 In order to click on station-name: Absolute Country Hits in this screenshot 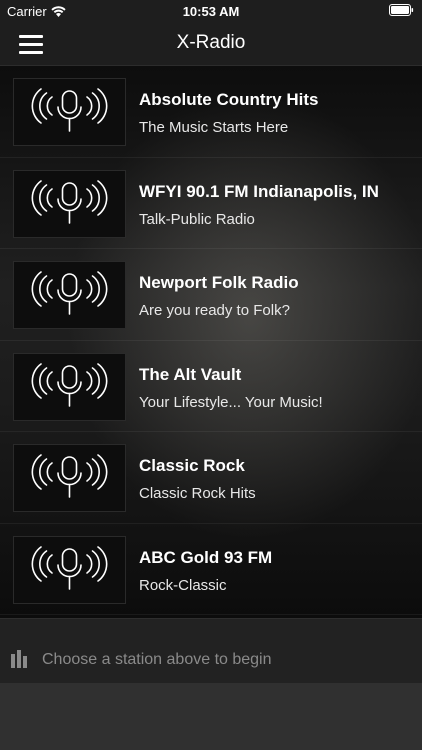, I will do `click(229, 99)`.